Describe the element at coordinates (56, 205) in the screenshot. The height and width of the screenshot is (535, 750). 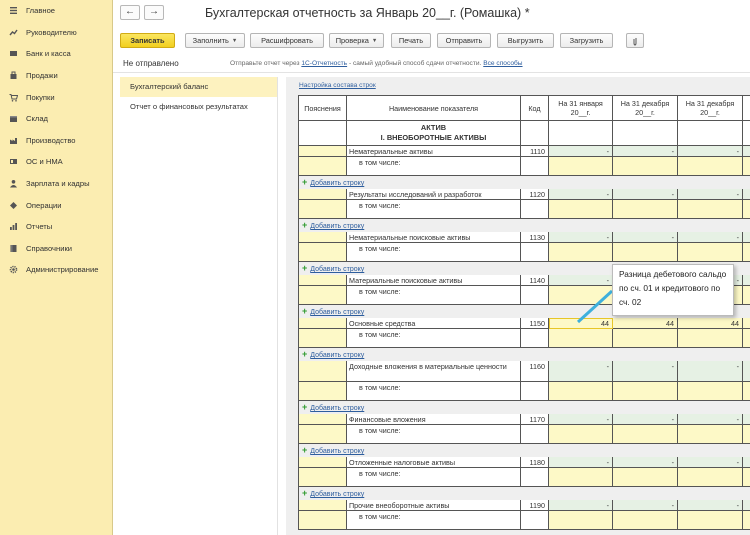
I see `sidebar-item: Операции` at that location.